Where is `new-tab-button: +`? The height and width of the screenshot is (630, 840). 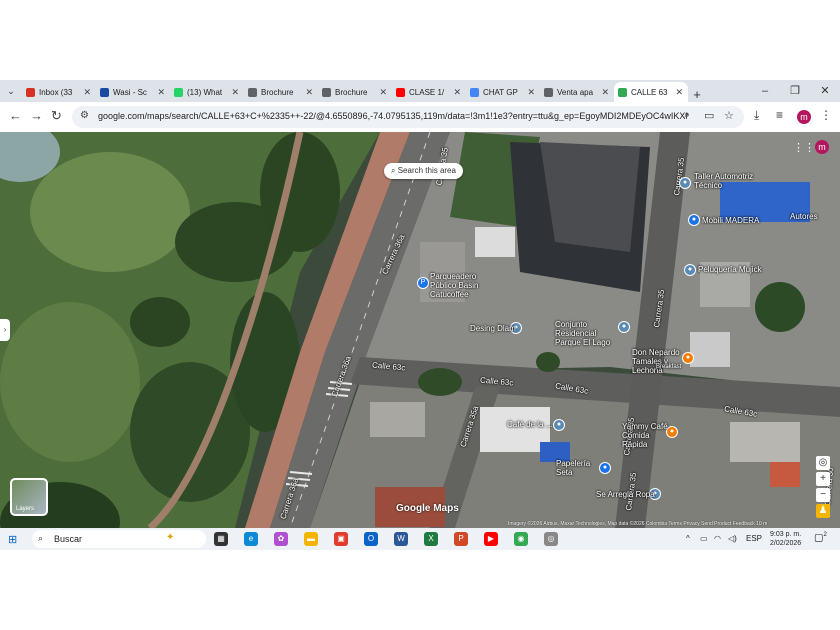
new-tab-button: + is located at coordinates (697, 94).